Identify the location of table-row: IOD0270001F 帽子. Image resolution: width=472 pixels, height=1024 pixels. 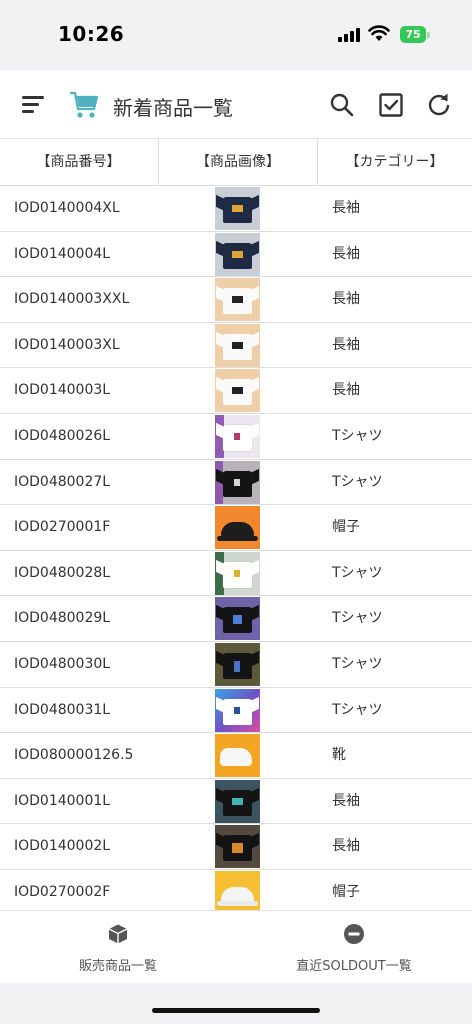
(236, 528).